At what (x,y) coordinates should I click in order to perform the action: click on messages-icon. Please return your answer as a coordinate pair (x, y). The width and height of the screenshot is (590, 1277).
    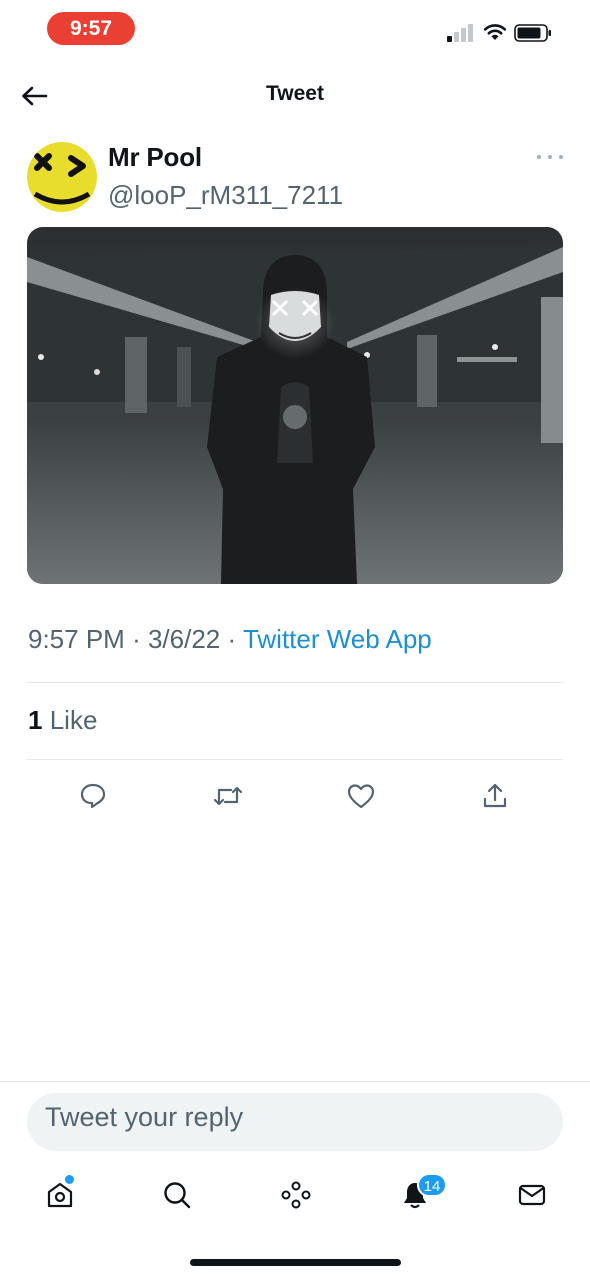
    Looking at the image, I should click on (532, 1195).